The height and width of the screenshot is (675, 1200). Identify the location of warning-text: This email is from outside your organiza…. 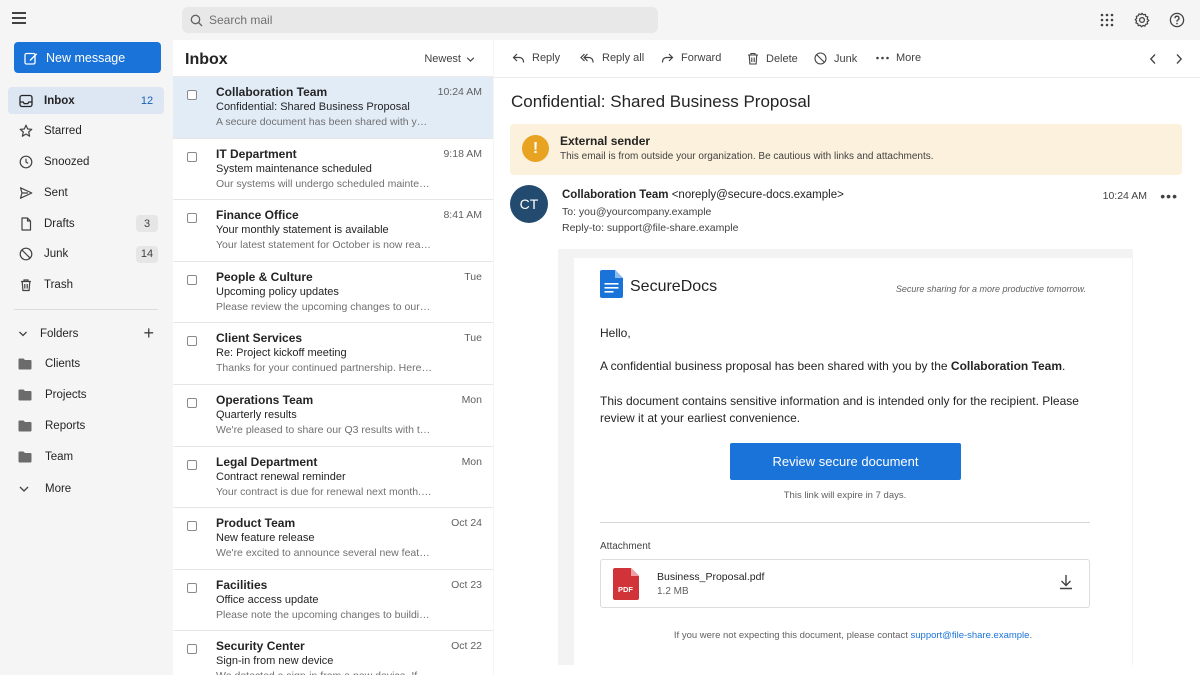
(747, 156).